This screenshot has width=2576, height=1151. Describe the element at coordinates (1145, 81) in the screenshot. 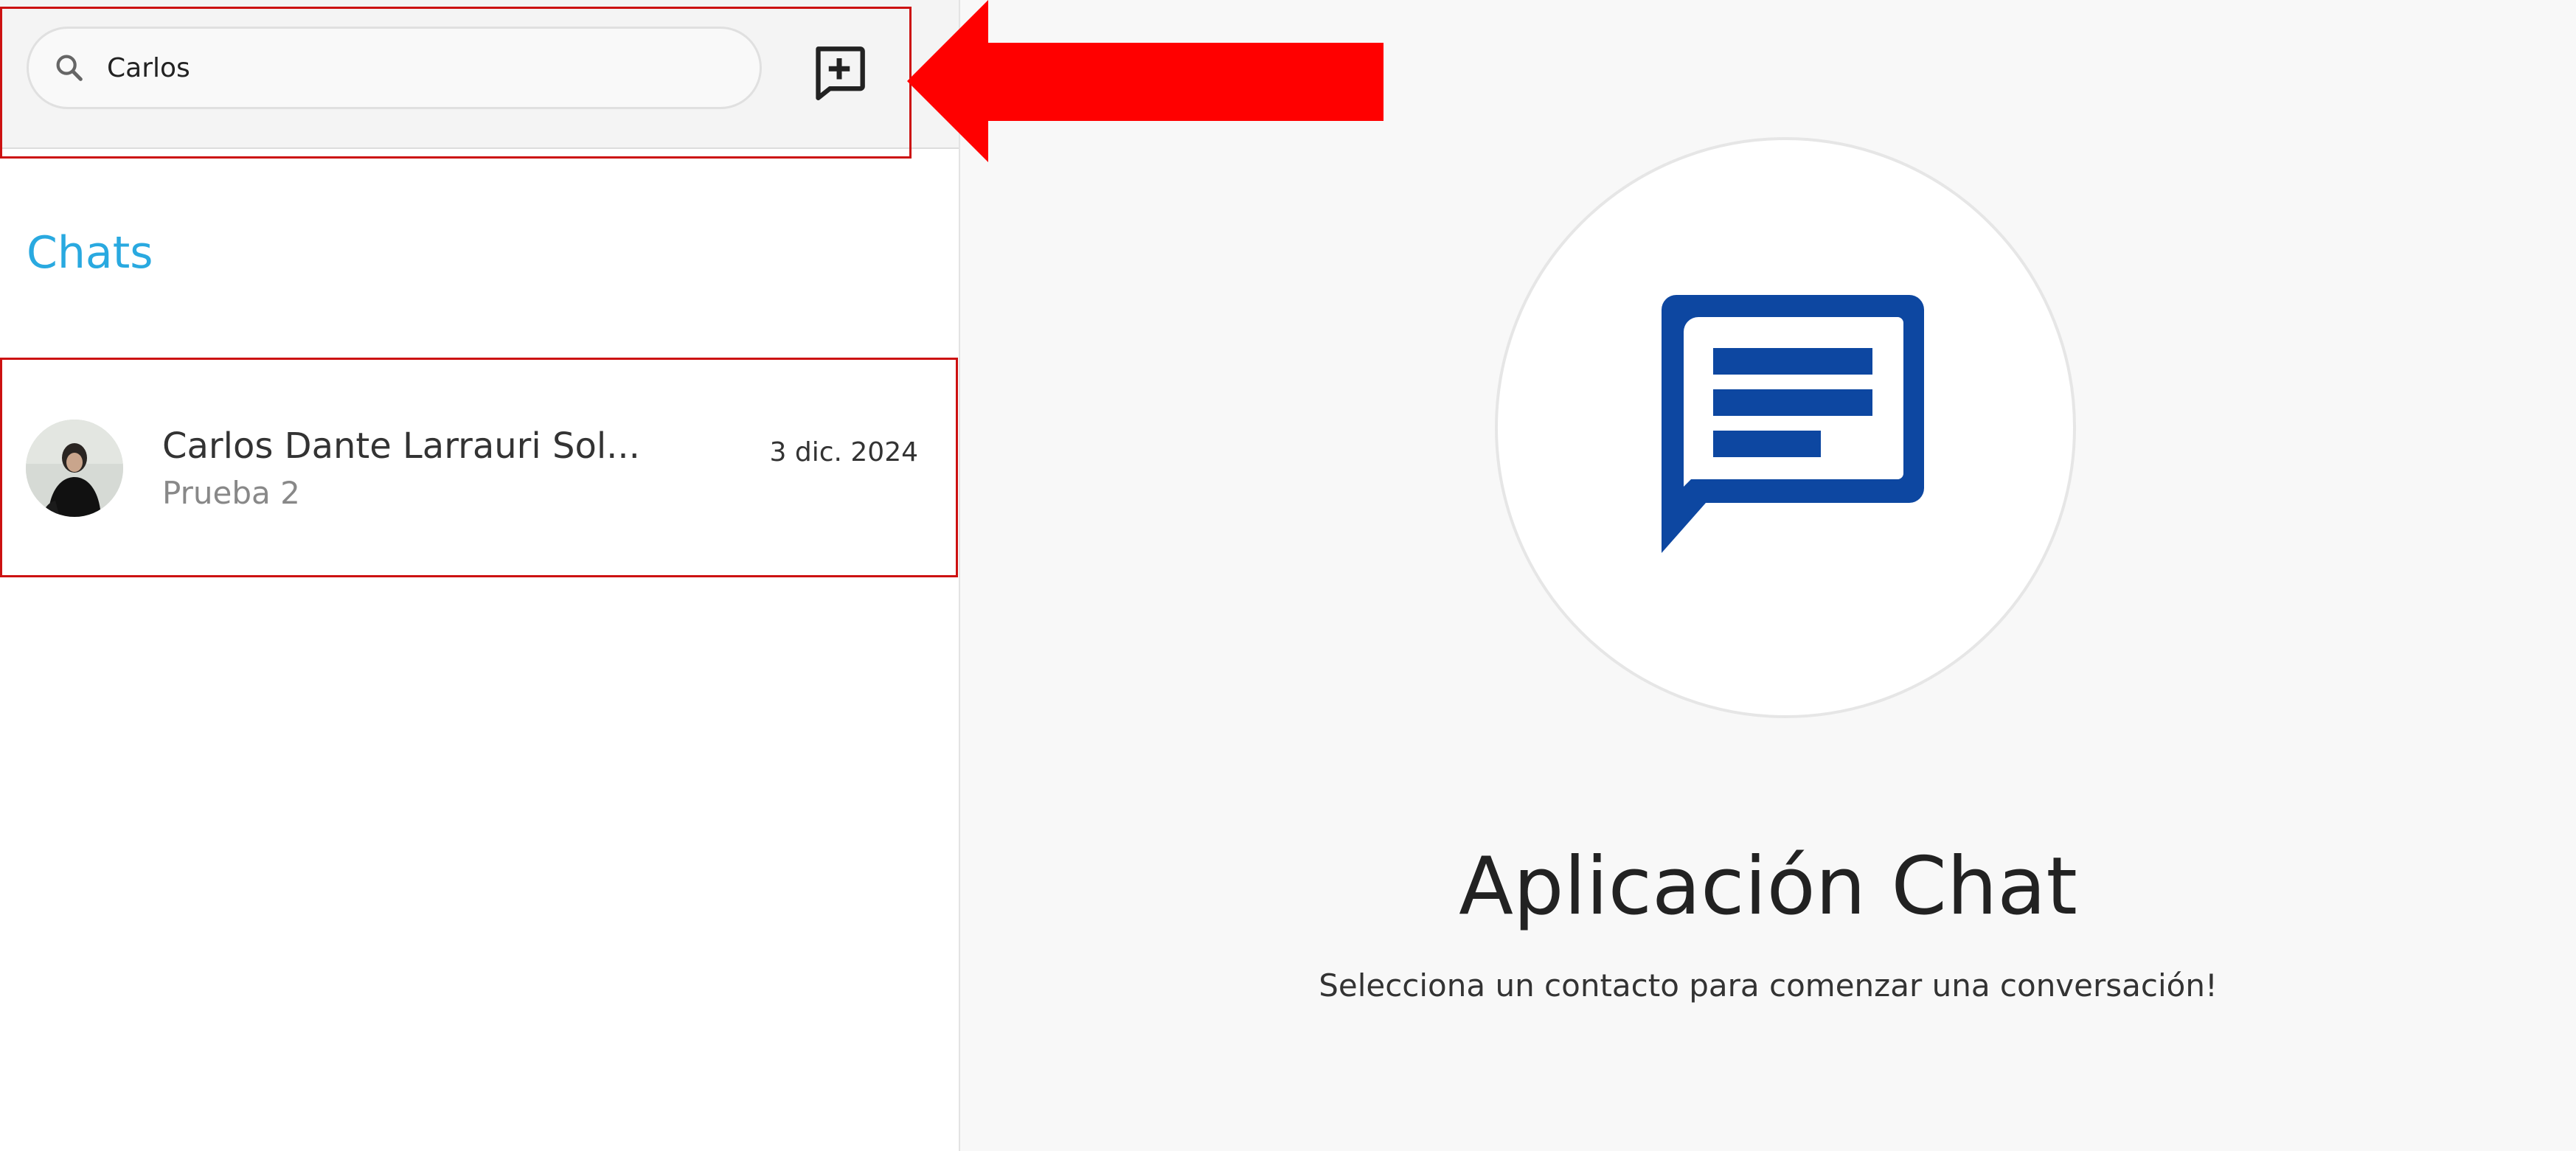

I see `annotation-arrow` at that location.